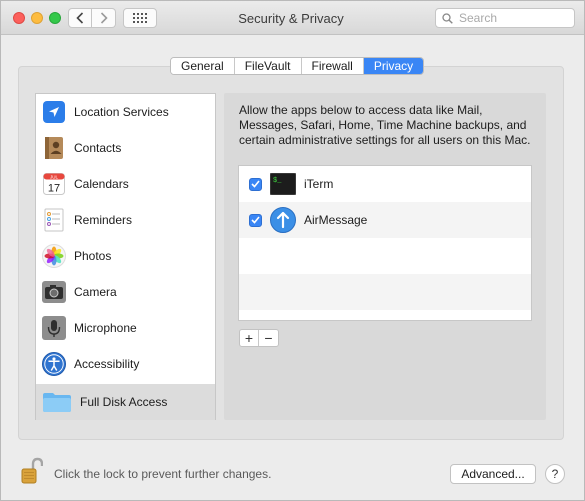 This screenshot has height=501, width=585. I want to click on tab-privacy: Privacy, so click(393, 66).